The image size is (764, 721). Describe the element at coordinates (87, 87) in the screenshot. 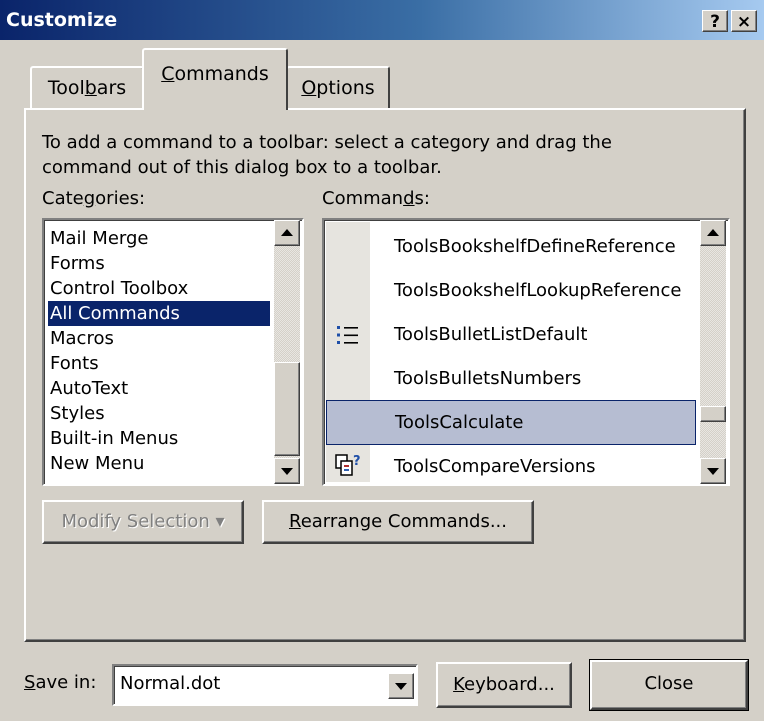

I see `tab-toolbars: Toolbars` at that location.